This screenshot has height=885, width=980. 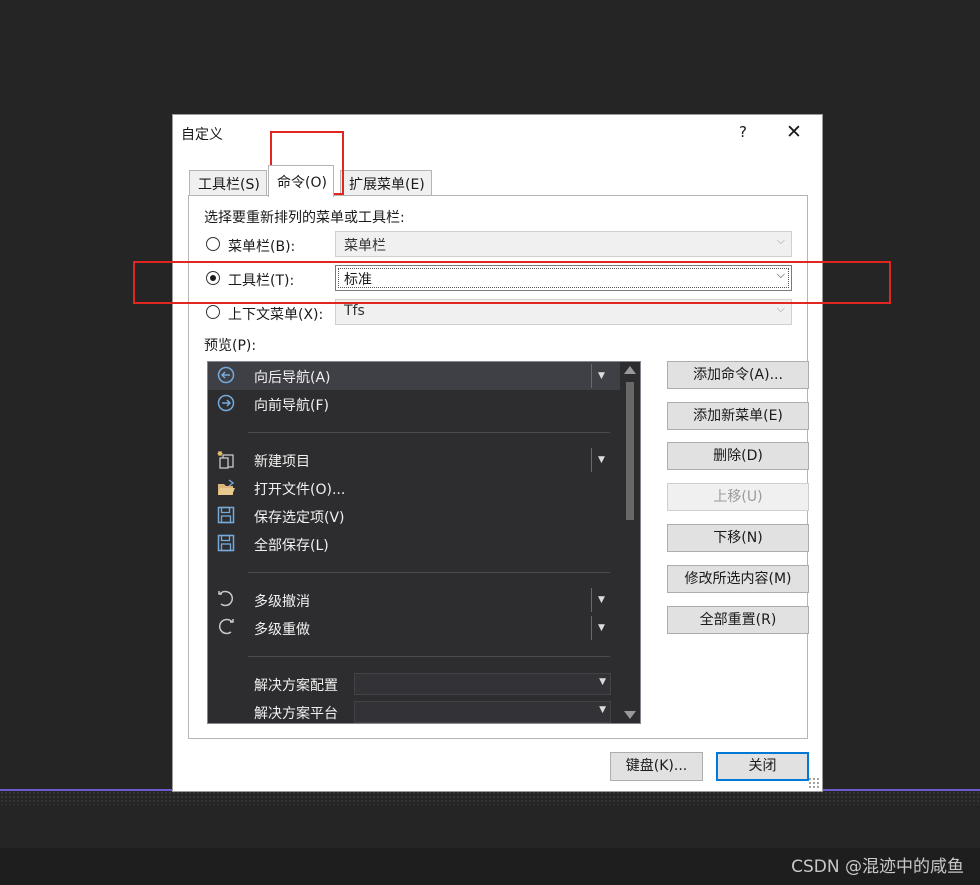 What do you see at coordinates (226, 628) in the screenshot?
I see `redo-icon` at bounding box center [226, 628].